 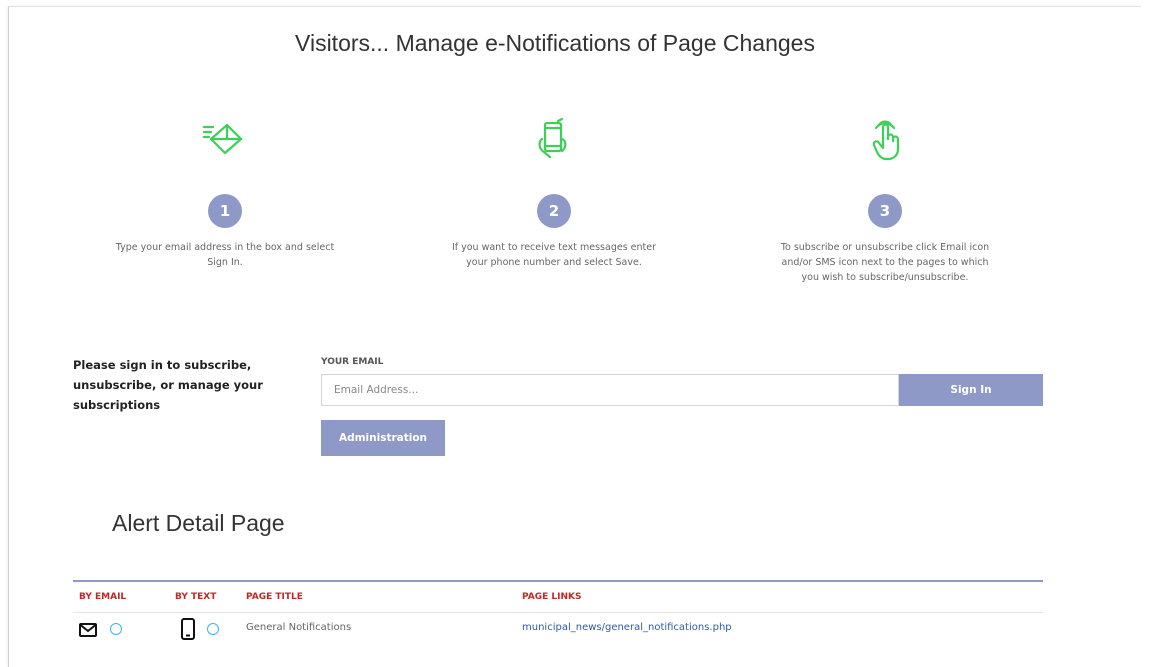 I want to click on phone-hand-icon, so click(x=554, y=140).